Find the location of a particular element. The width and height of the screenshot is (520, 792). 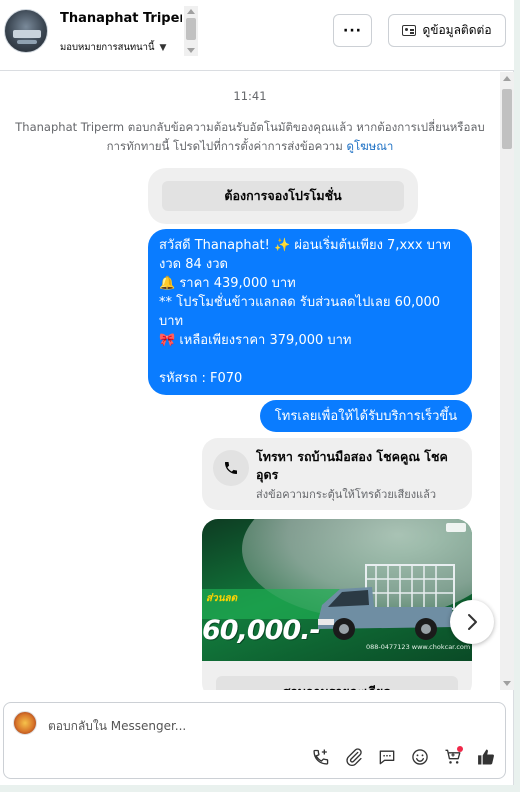

discount-tag: ส่วนลด is located at coordinates (222, 598).